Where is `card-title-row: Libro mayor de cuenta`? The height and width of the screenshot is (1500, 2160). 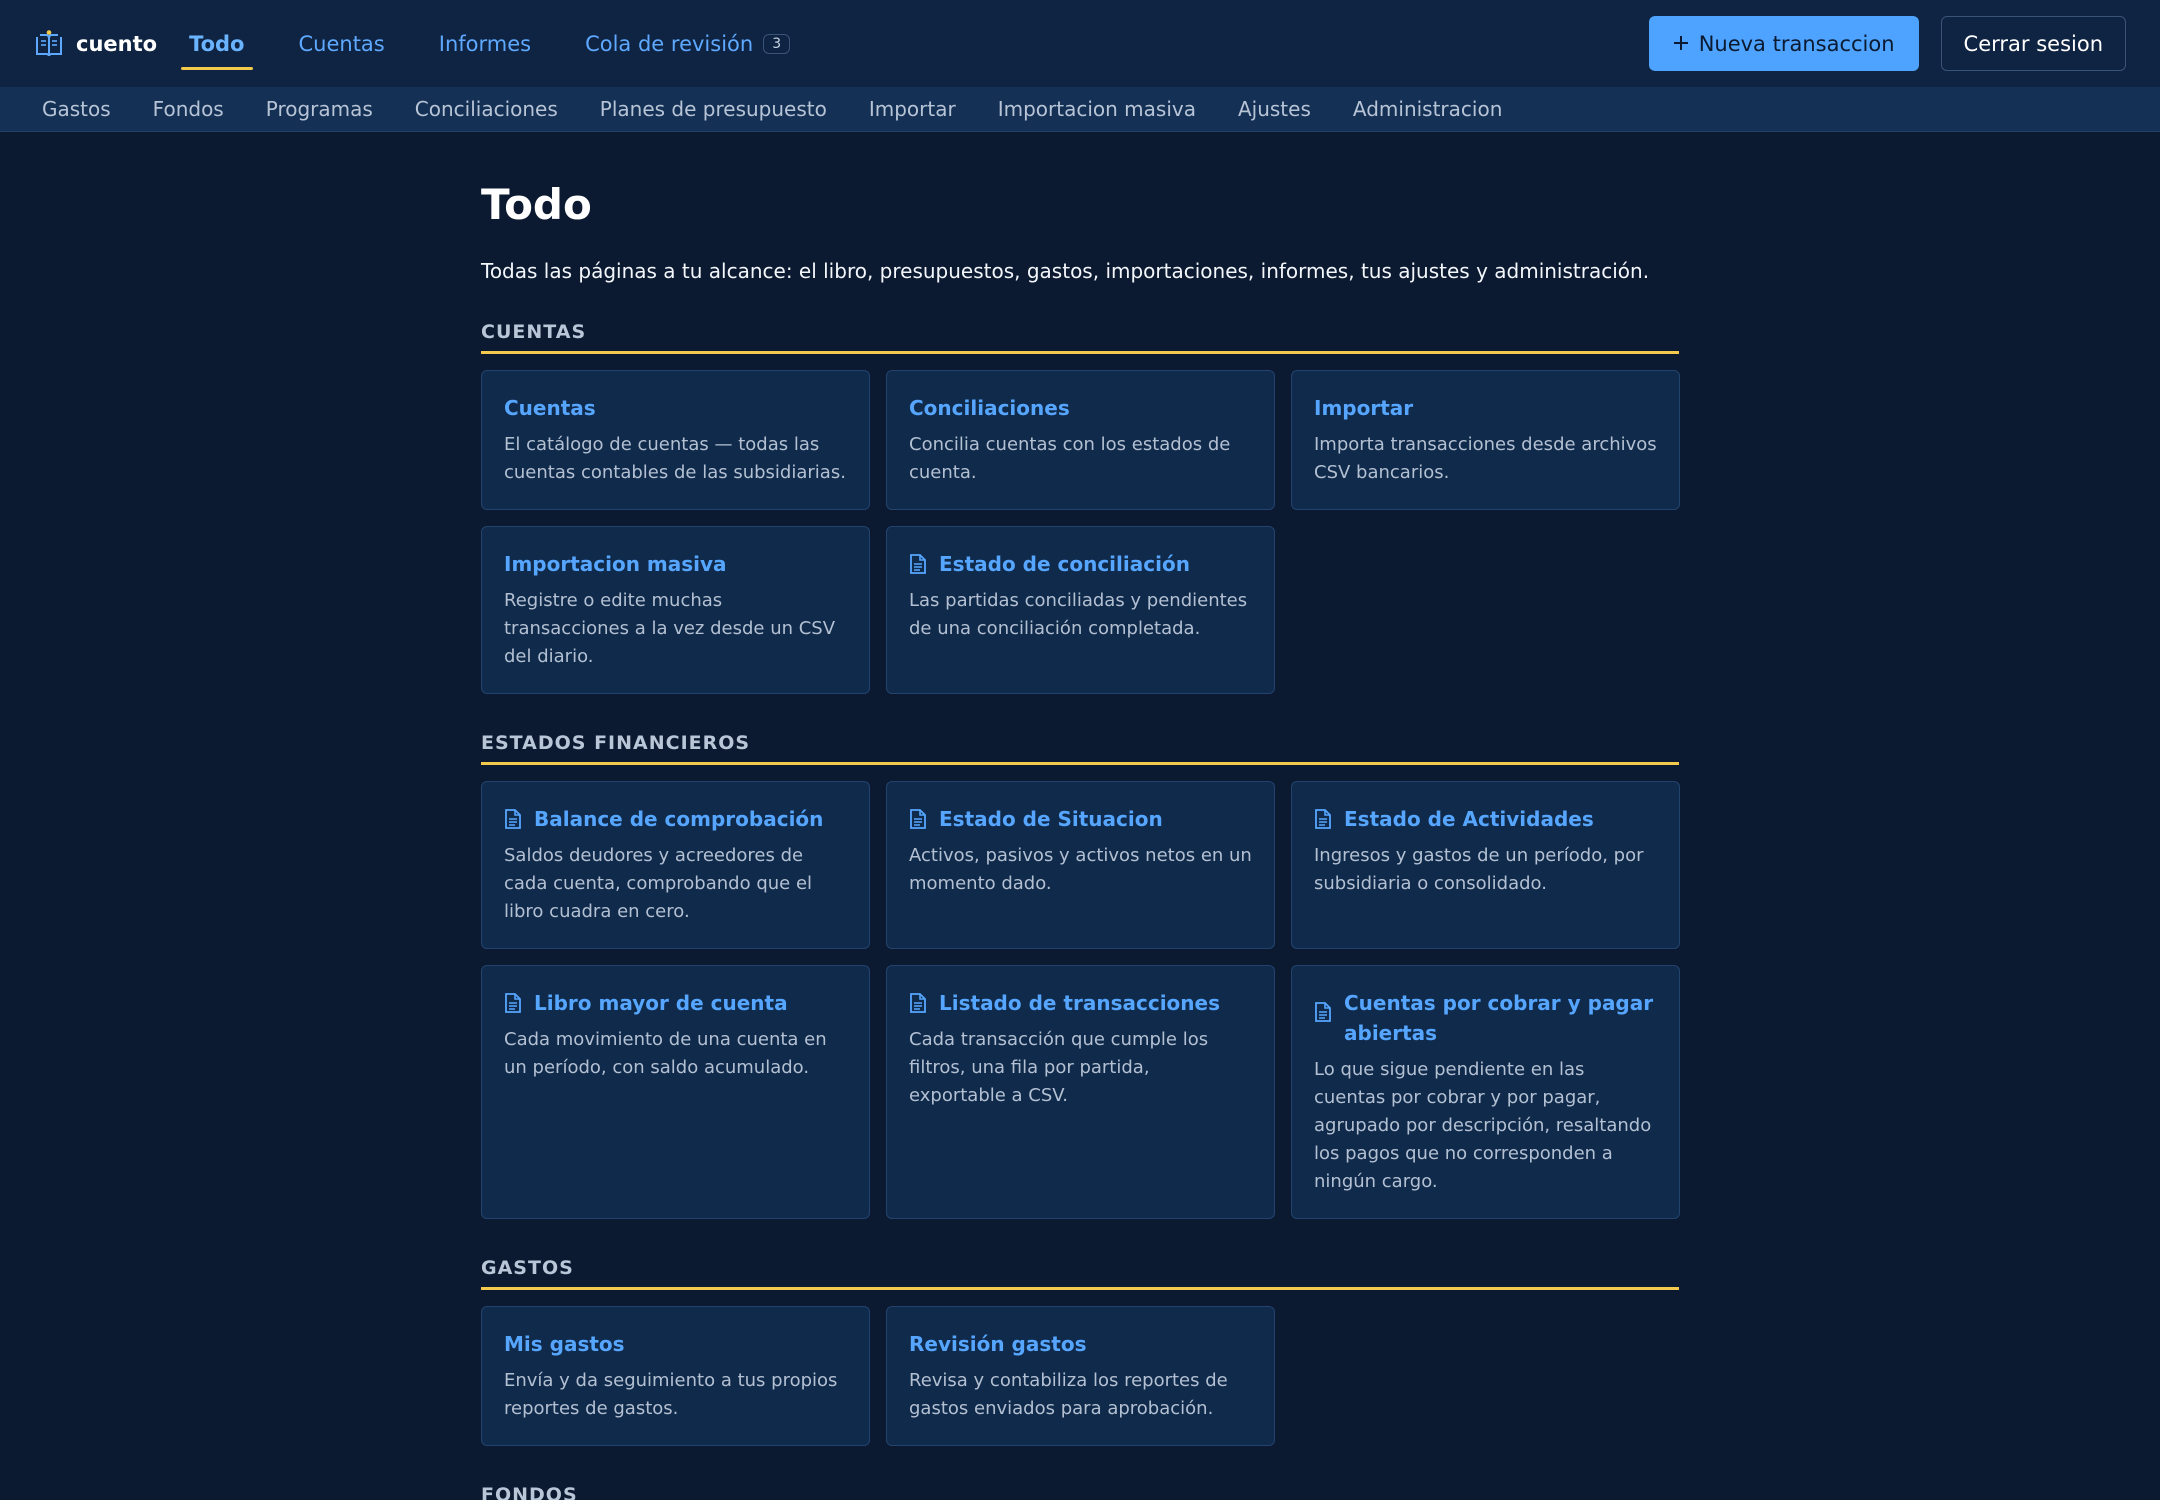 card-title-row: Libro mayor de cuenta is located at coordinates (675, 1003).